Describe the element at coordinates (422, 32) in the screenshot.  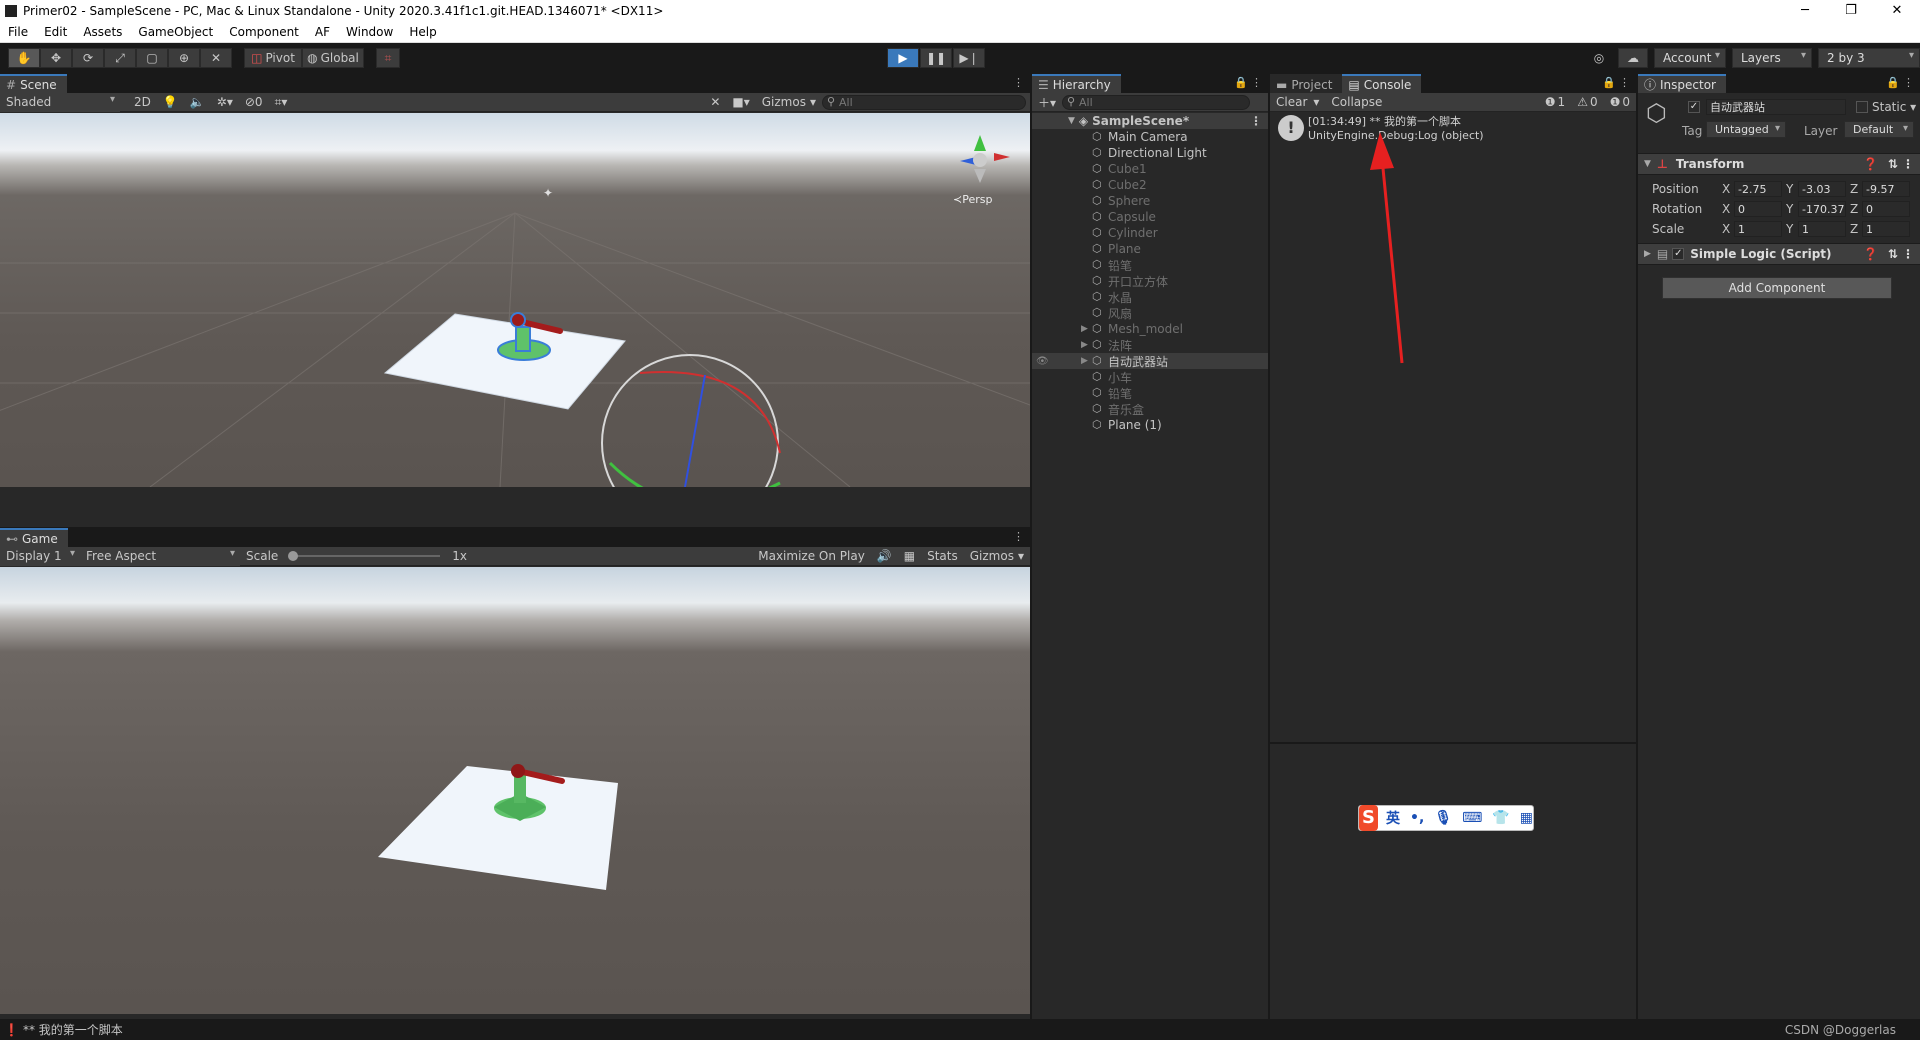
I see `menu-help: Help` at that location.